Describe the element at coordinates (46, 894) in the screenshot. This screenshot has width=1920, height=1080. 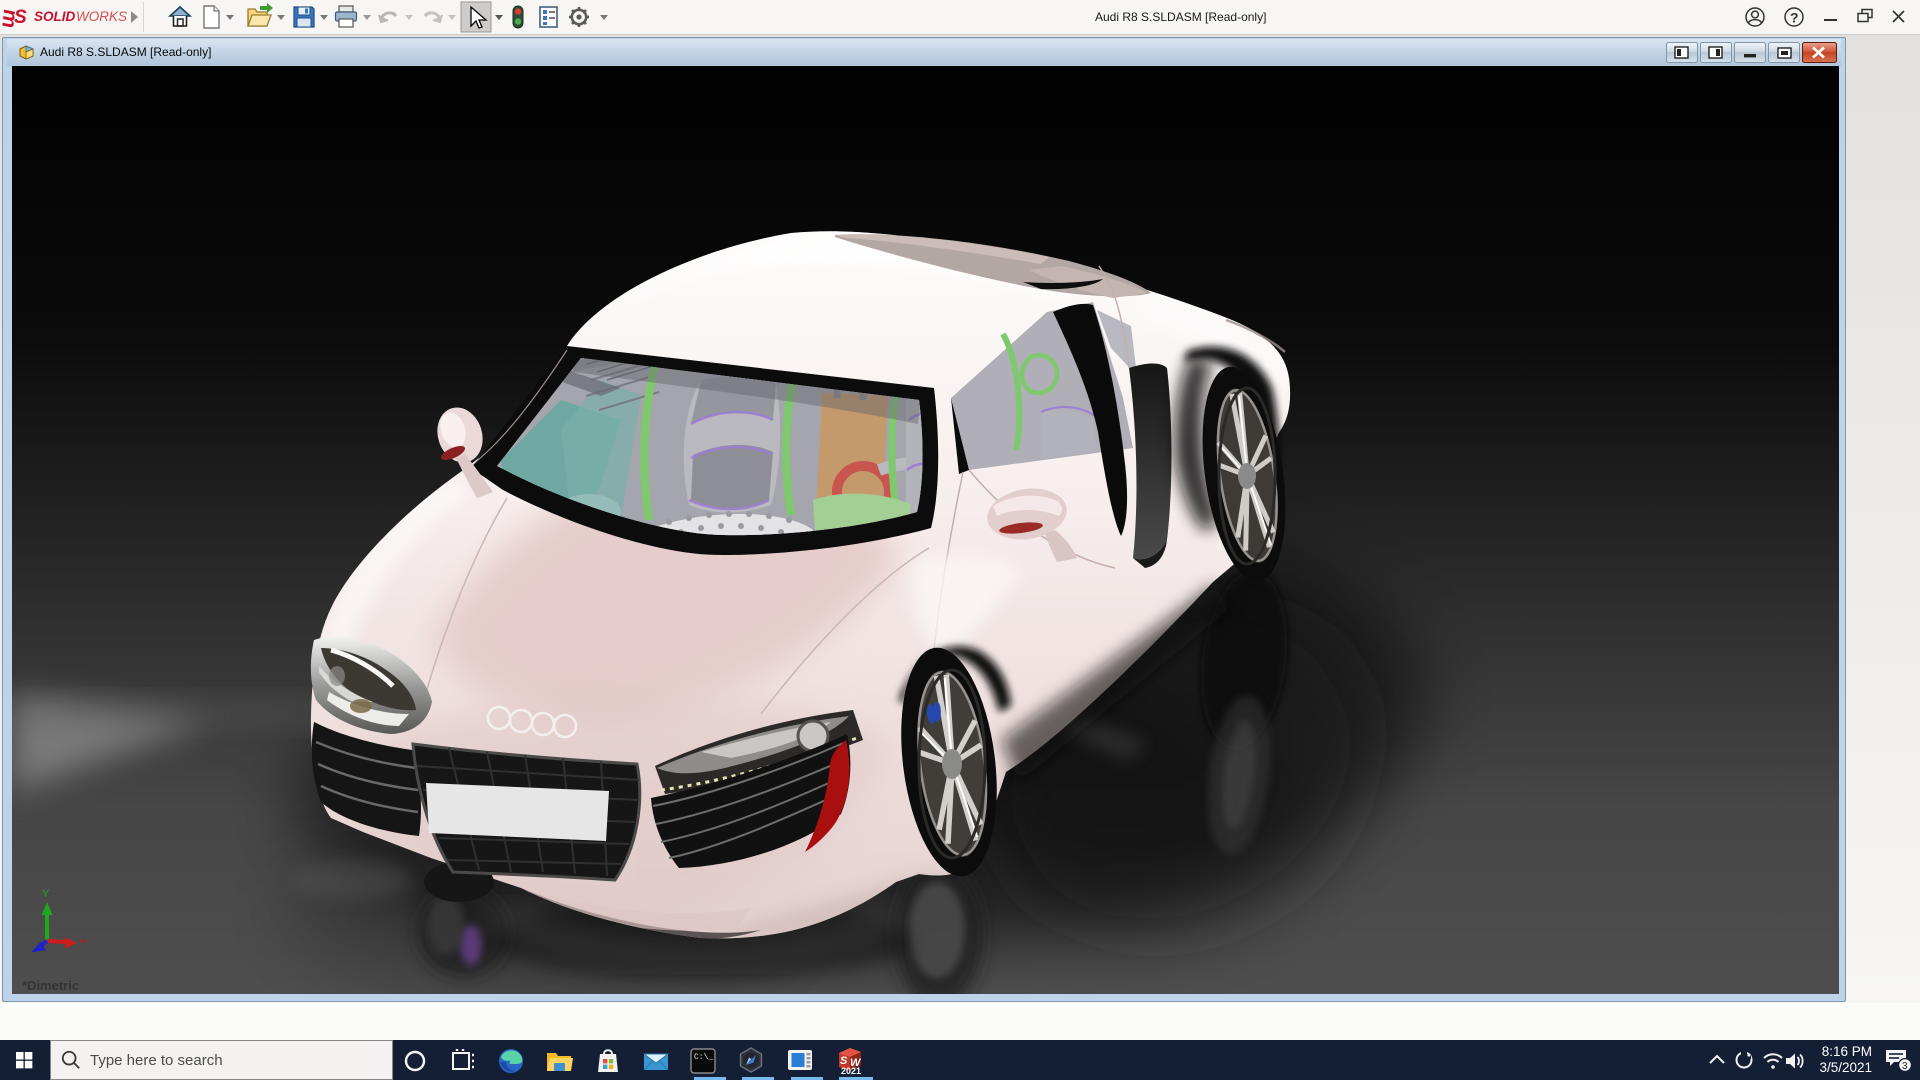
I see `svg-text: Y` at that location.